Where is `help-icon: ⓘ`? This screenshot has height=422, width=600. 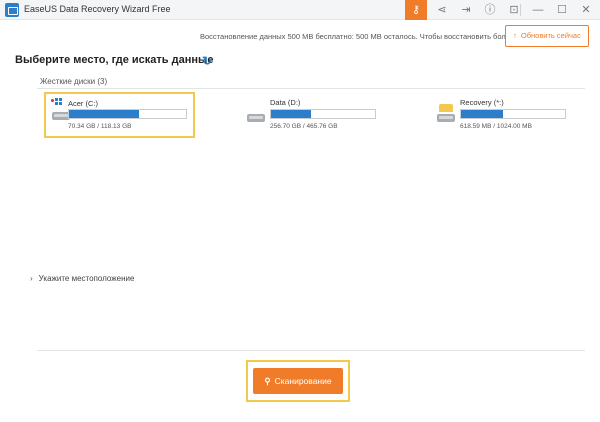 help-icon: ⓘ is located at coordinates (490, 10).